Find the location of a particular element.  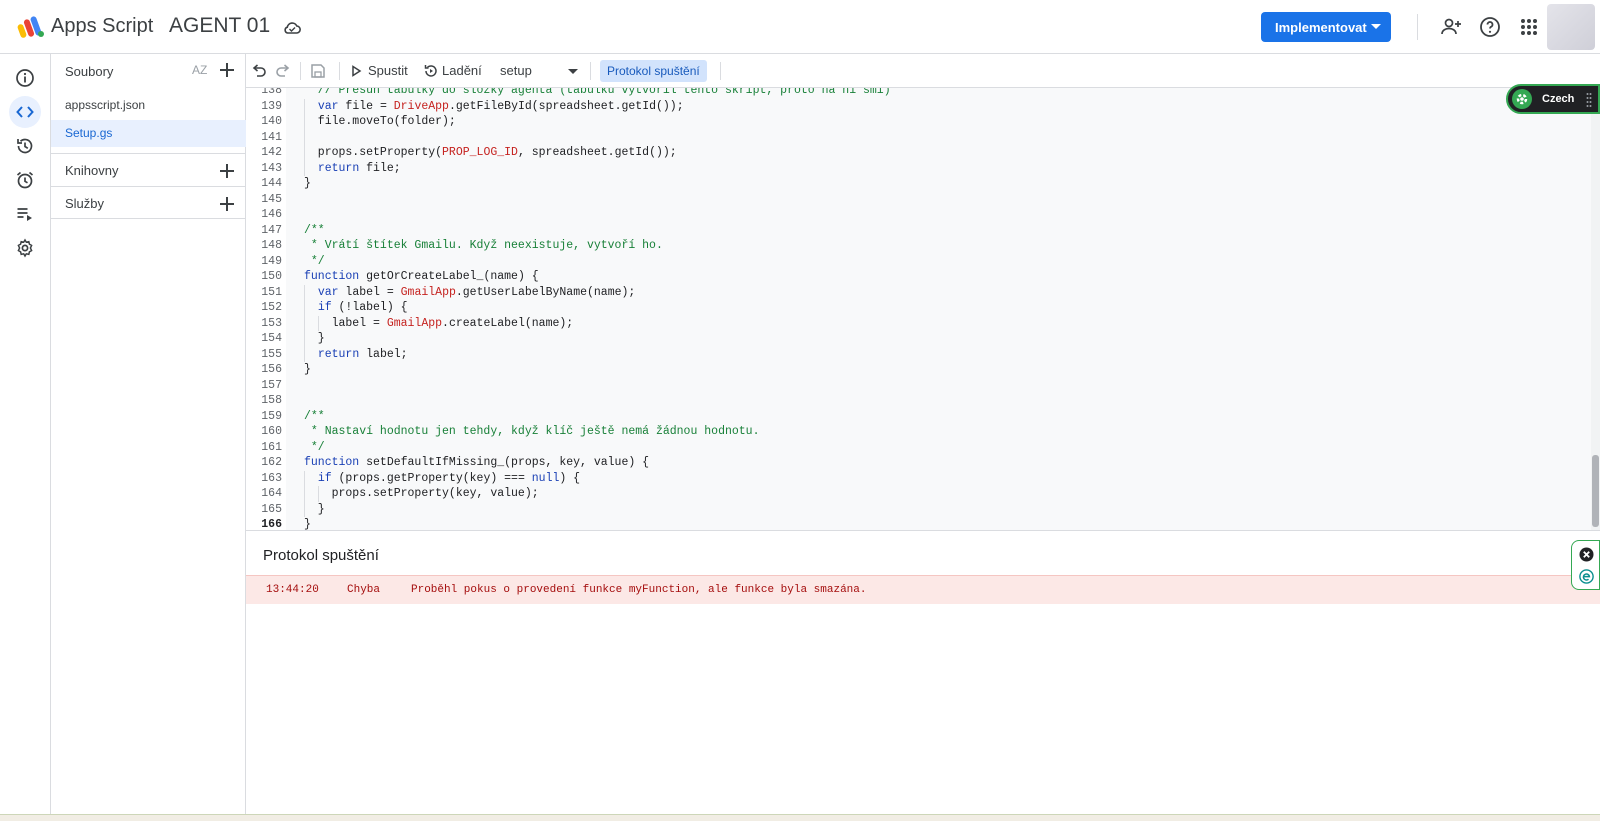

code-line: 149 */ is located at coordinates (918, 262).